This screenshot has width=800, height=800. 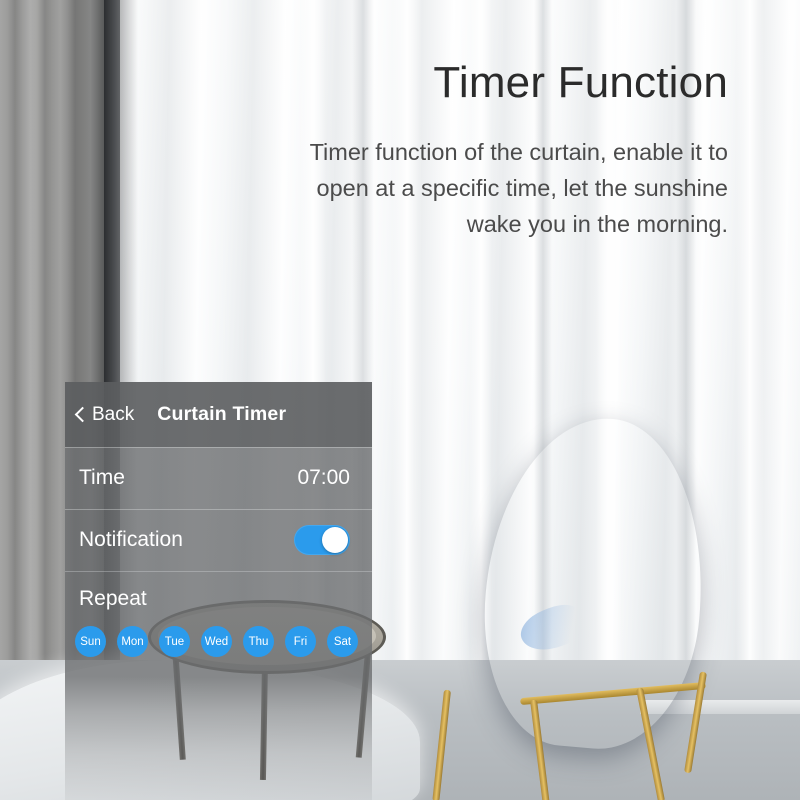 I want to click on time-row-label: Time, so click(x=102, y=477).